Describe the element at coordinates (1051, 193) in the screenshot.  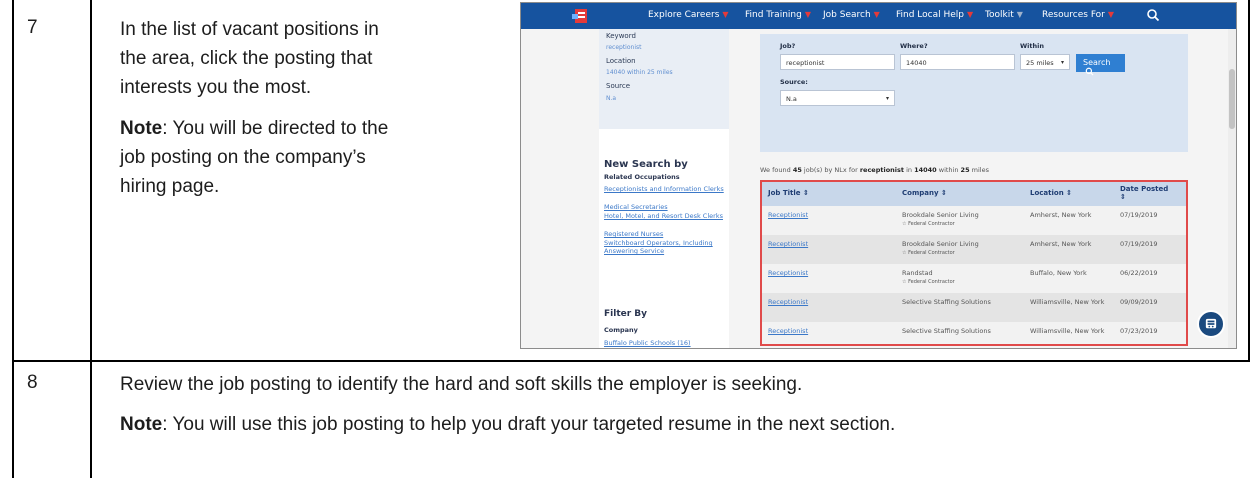
I see `location-column-header: Location ⇕` at that location.